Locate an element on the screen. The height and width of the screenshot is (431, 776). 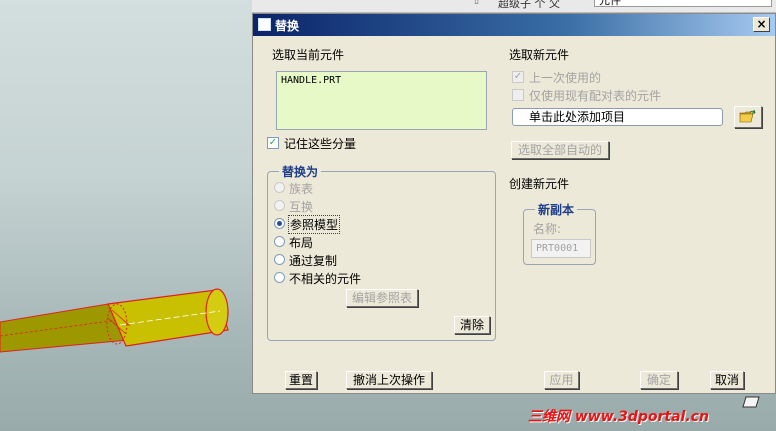
add-item-field: 单击此处添加项目 is located at coordinates (617, 117).